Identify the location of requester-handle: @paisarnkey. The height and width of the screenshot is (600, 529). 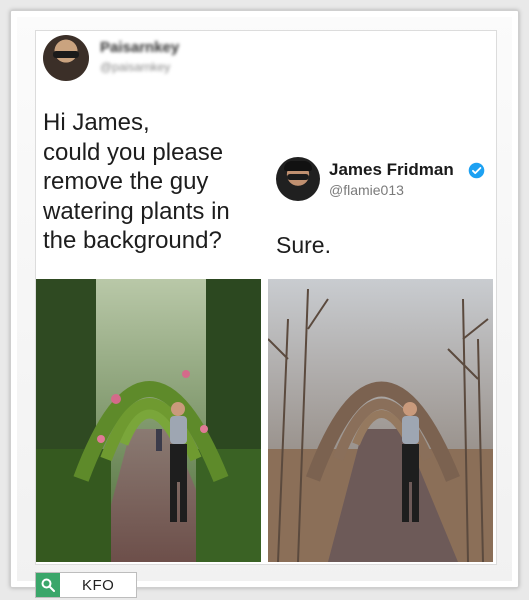
(135, 67).